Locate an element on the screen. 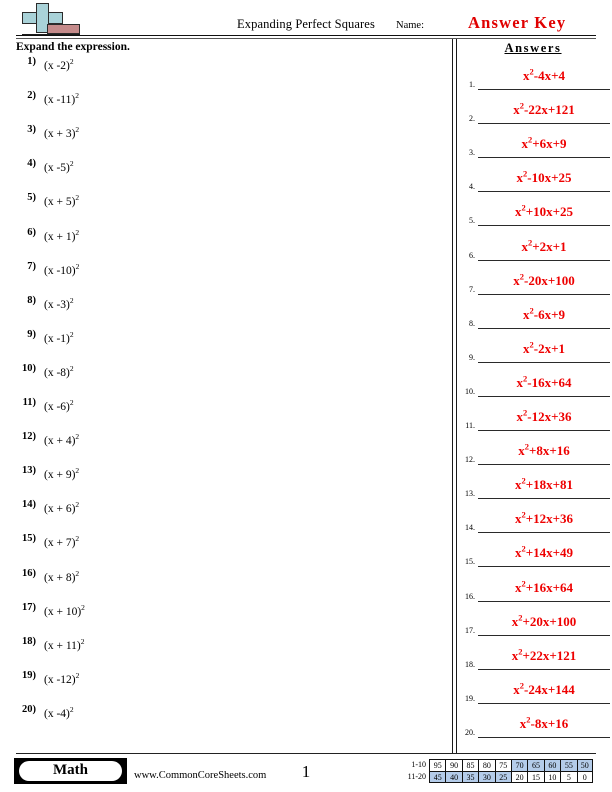 This screenshot has height=792, width=612. score-grid-cell: 60 is located at coordinates (552, 765).